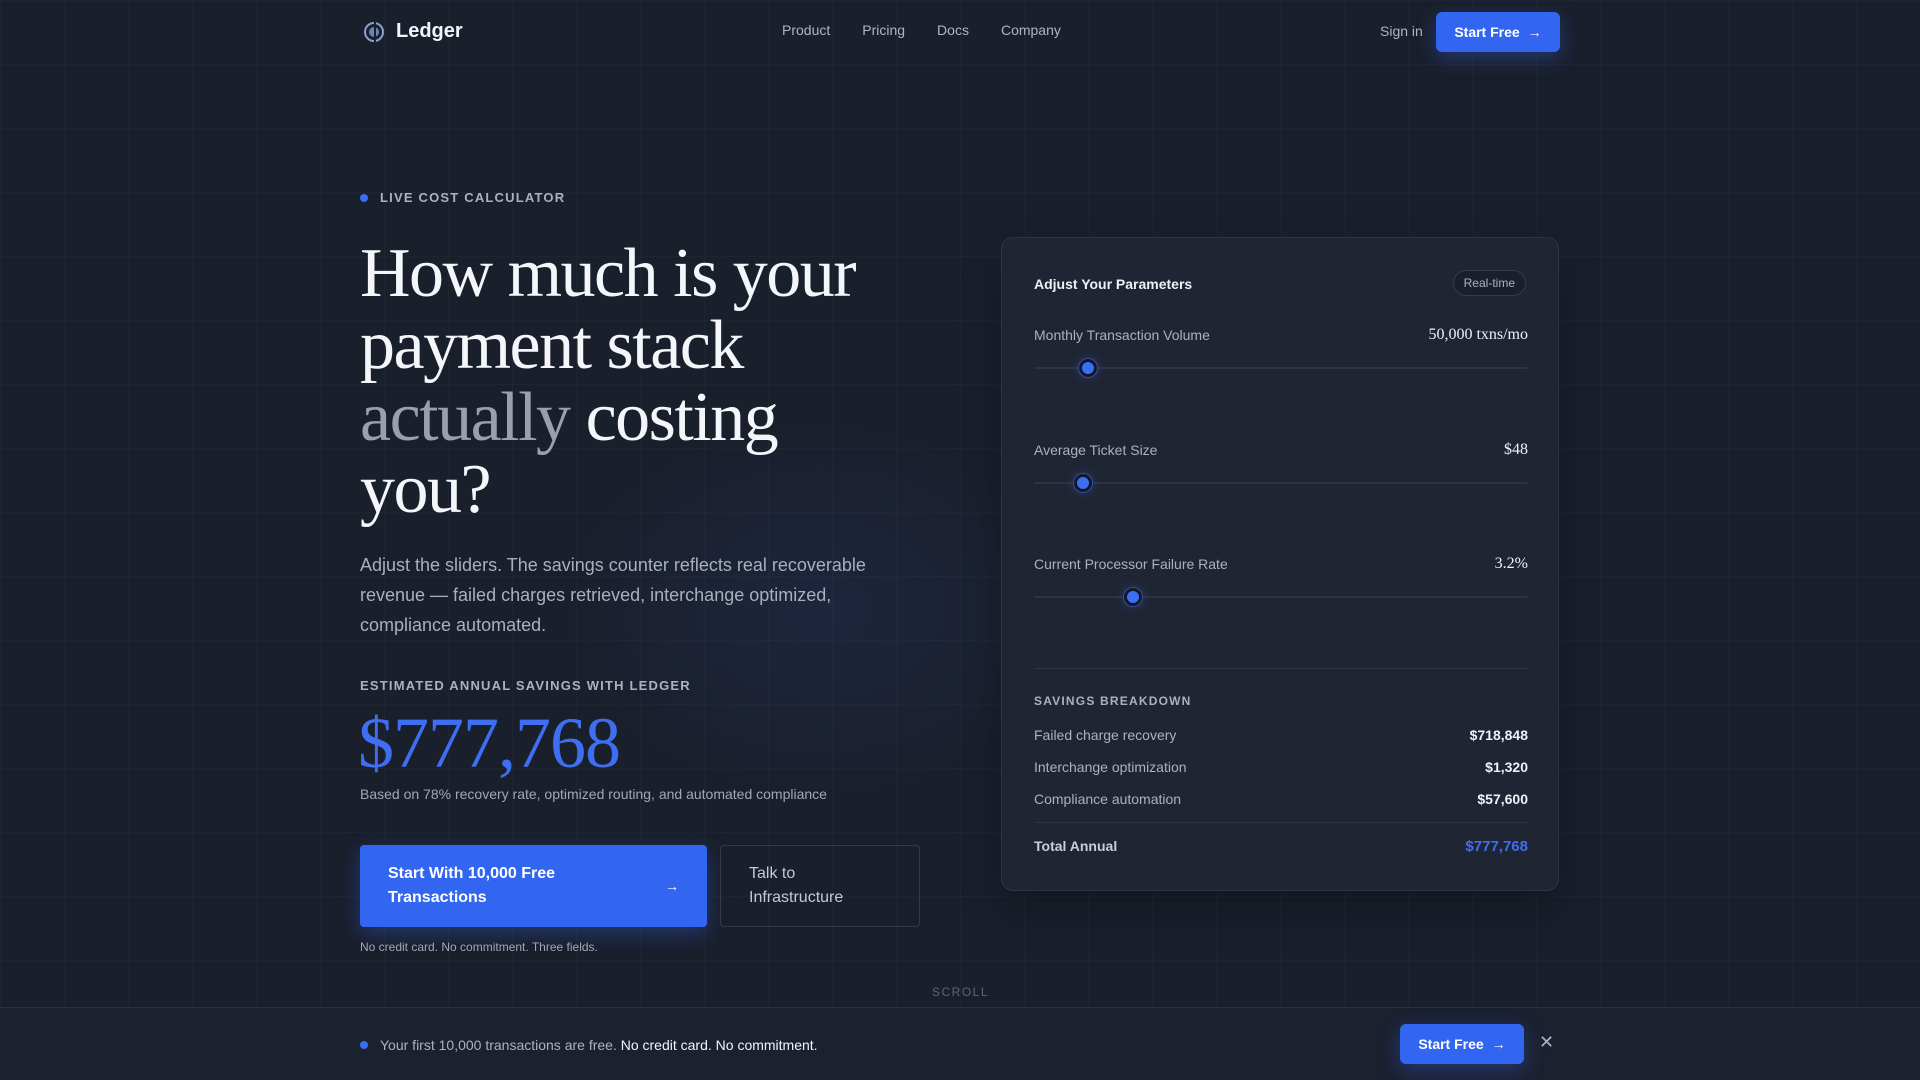 This screenshot has height=1080, width=1920. I want to click on nav-link-docs: Docs, so click(953, 30).